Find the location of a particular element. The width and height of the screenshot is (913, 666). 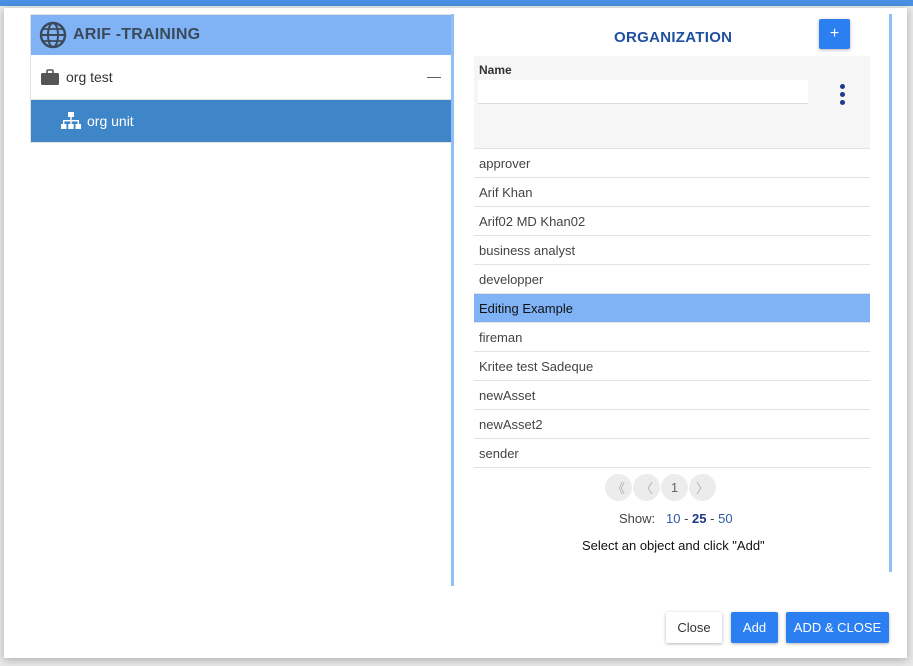

list-item-selected: Editing Example is located at coordinates (672, 307).